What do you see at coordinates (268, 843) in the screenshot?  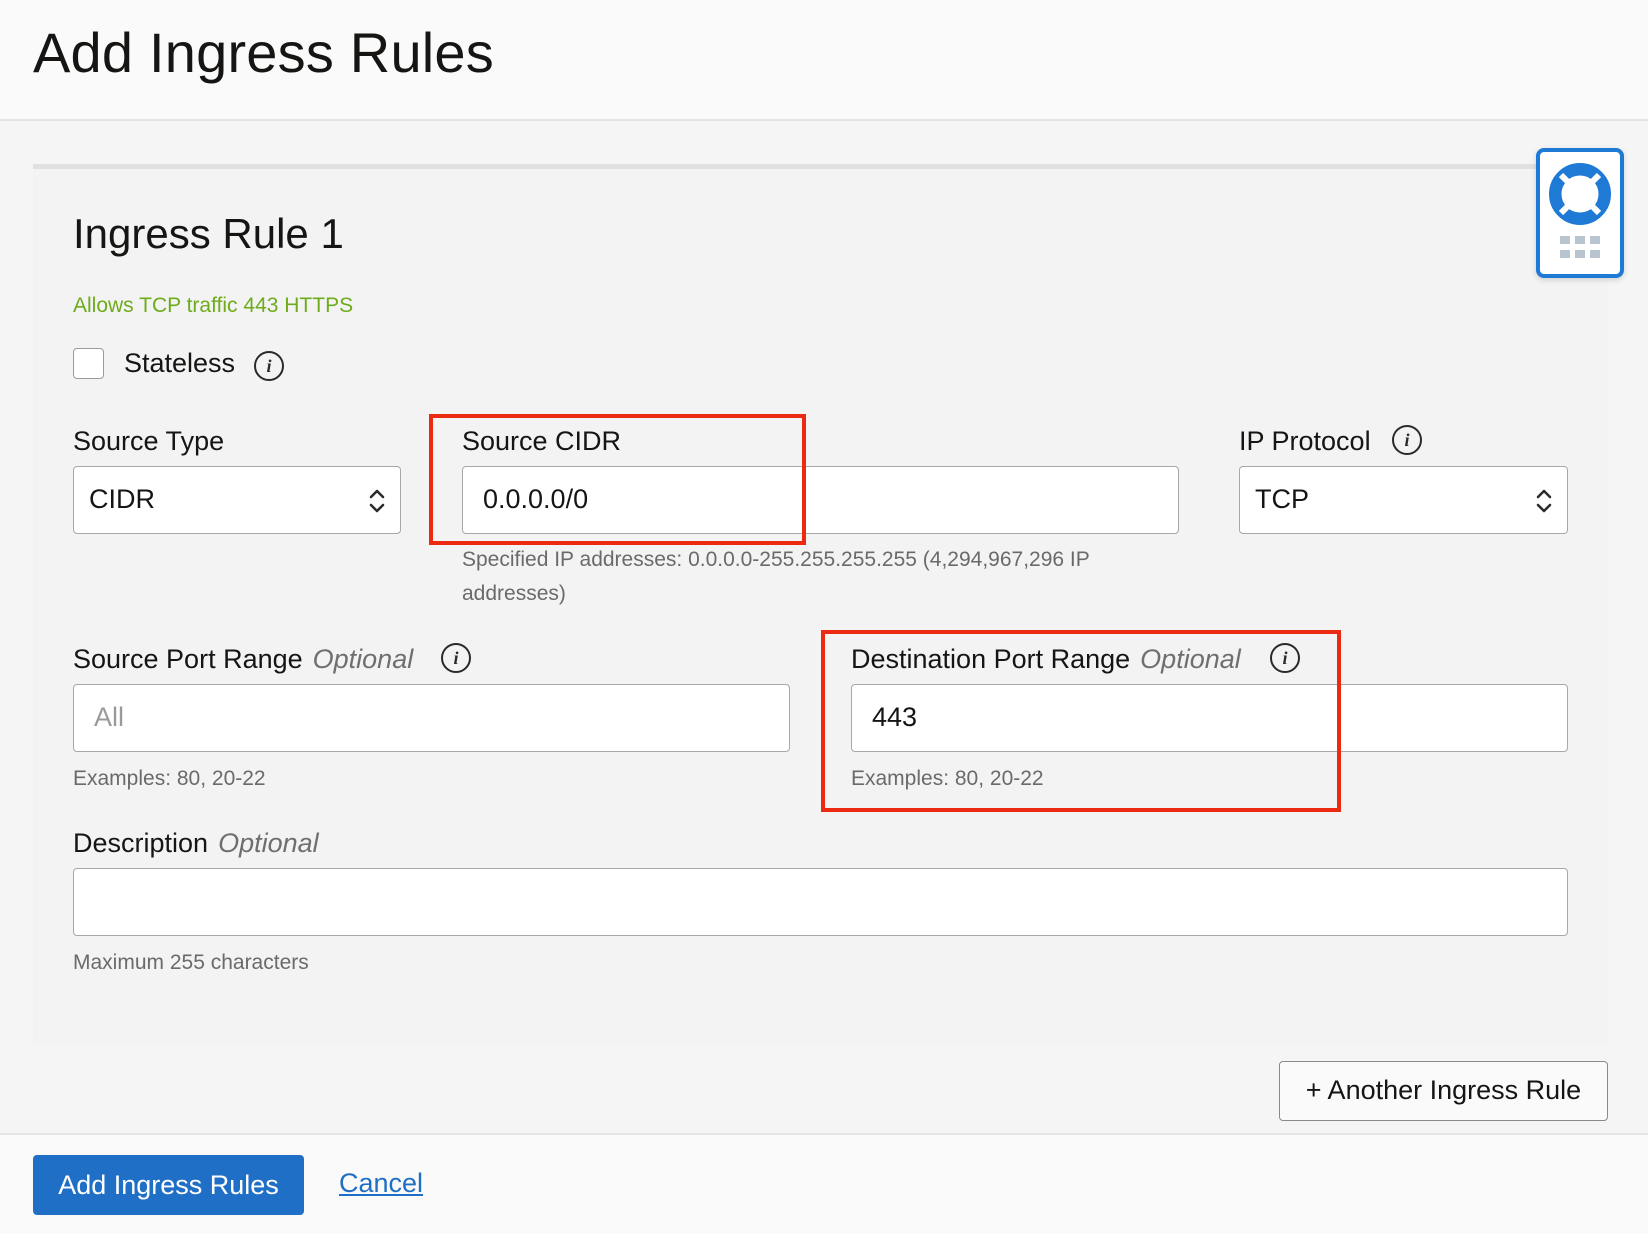 I see `description-optional: Optional` at bounding box center [268, 843].